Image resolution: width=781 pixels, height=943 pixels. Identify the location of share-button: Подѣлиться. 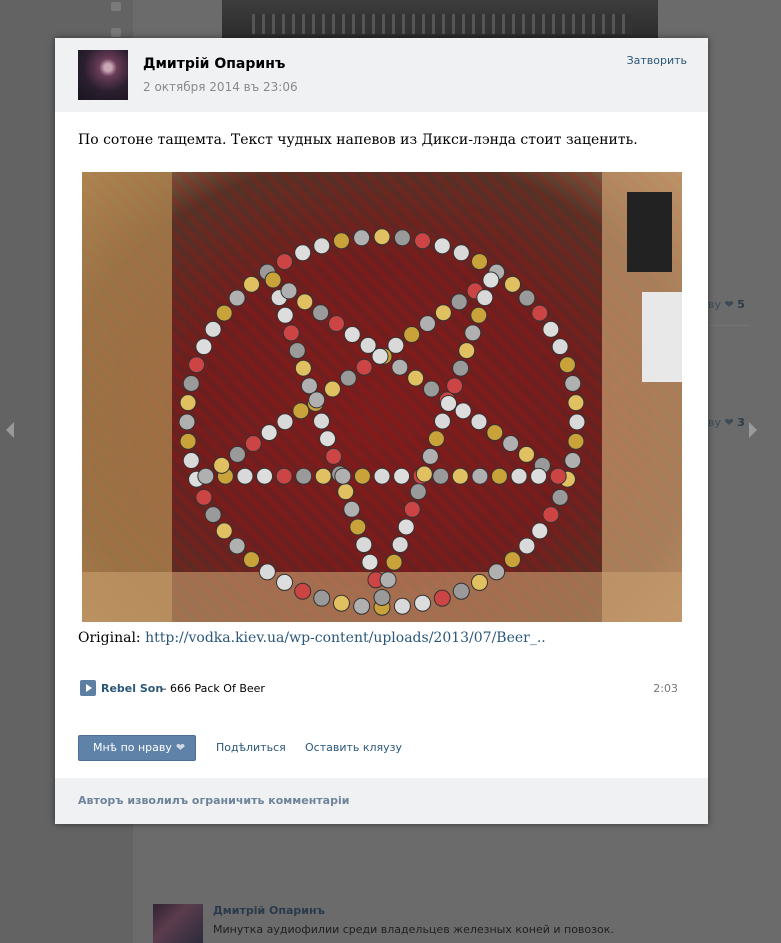
(251, 747).